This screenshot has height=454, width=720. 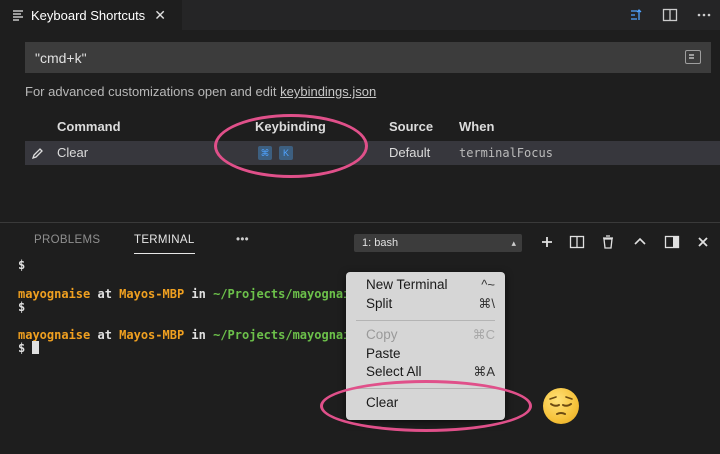 What do you see at coordinates (73, 152) in the screenshot?
I see `row-command: Clear` at bounding box center [73, 152].